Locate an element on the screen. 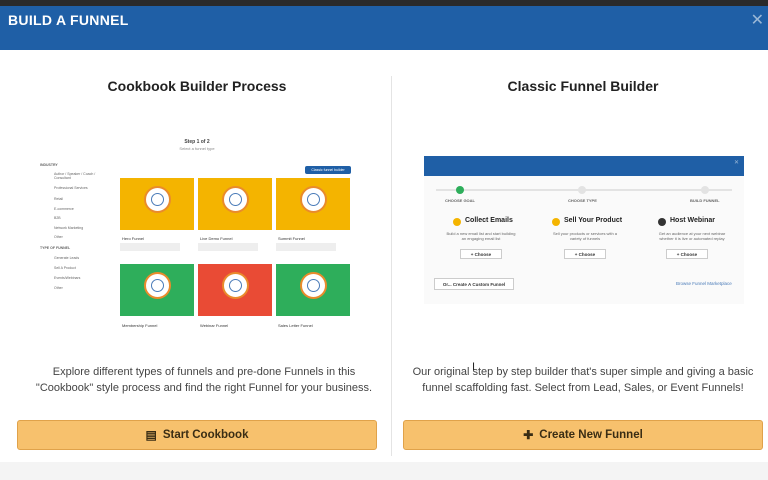  card-membership-funnel is located at coordinates (157, 290).